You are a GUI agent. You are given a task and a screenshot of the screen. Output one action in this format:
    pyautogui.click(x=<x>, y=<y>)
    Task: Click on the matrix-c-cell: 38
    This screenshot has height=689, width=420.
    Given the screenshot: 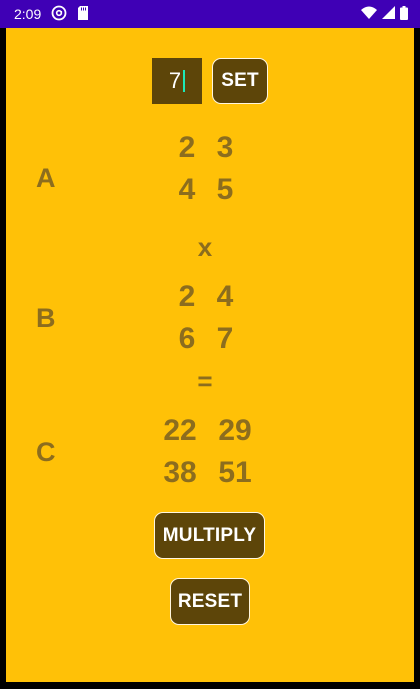 What is the action you would take?
    pyautogui.click(x=180, y=472)
    